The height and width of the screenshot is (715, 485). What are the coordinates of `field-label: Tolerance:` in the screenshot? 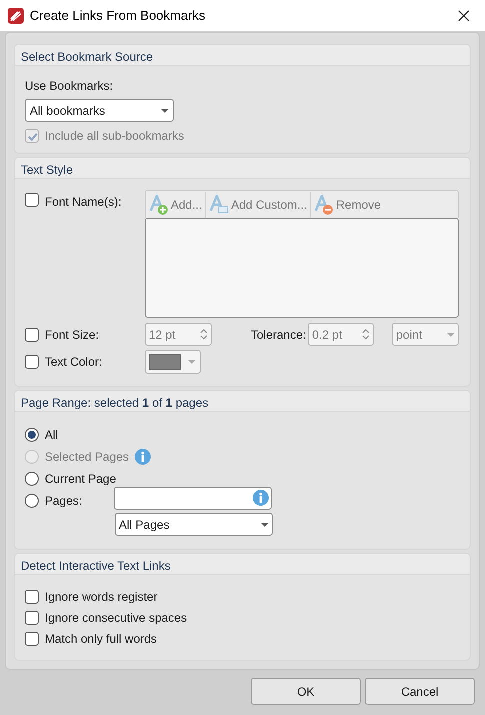 It's located at (278, 335).